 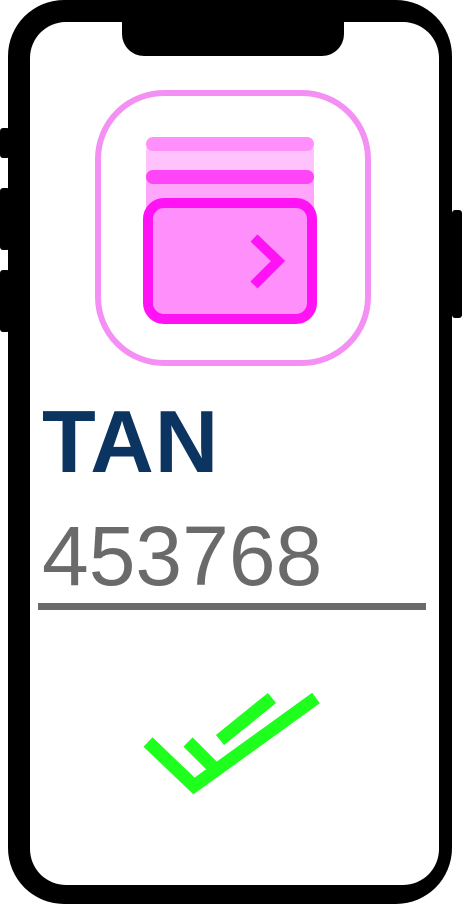 What do you see at coordinates (233, 39) in the screenshot?
I see `phone-notch` at bounding box center [233, 39].